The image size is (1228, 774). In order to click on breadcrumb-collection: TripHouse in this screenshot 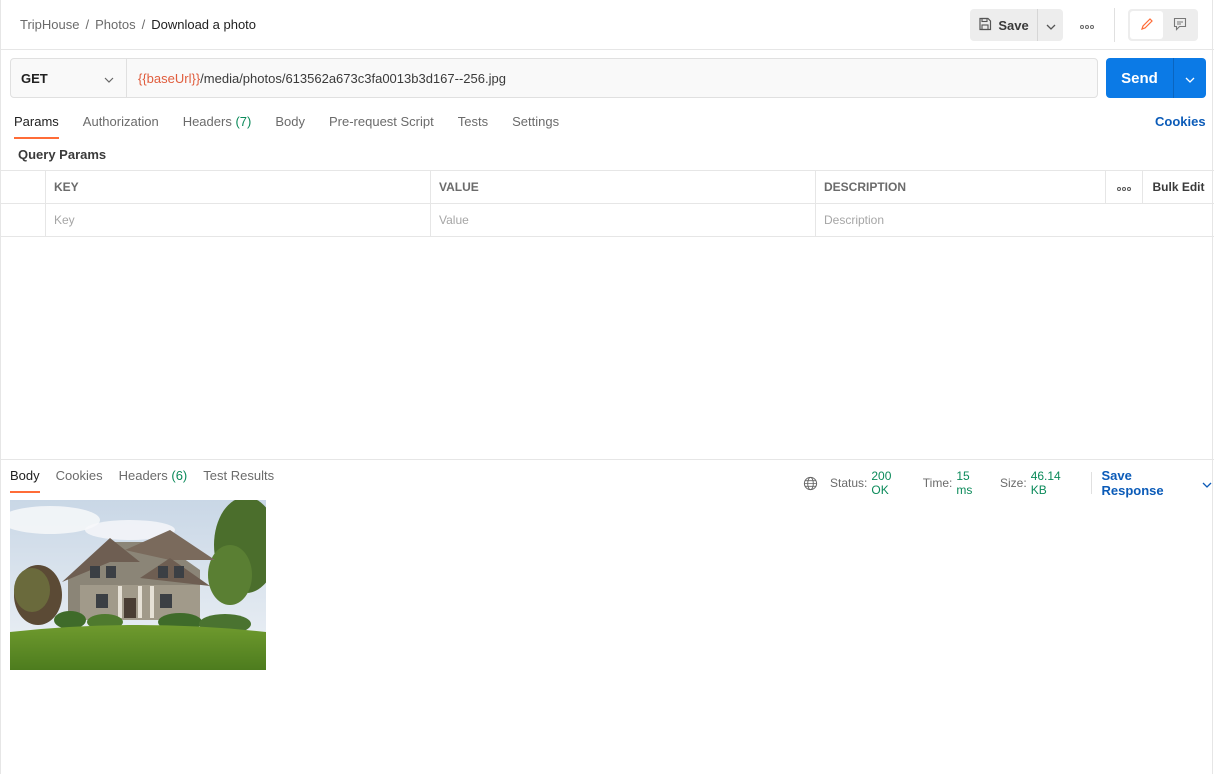, I will do `click(49, 24)`.